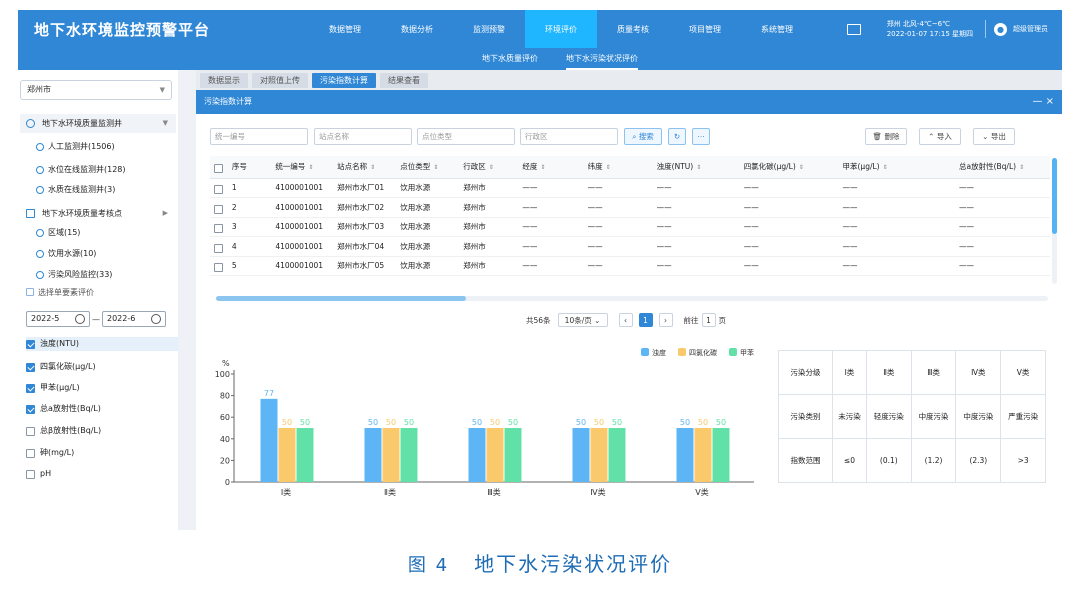  What do you see at coordinates (551, 167) in the screenshot?
I see `column-header: 经度 ⇕` at bounding box center [551, 167].